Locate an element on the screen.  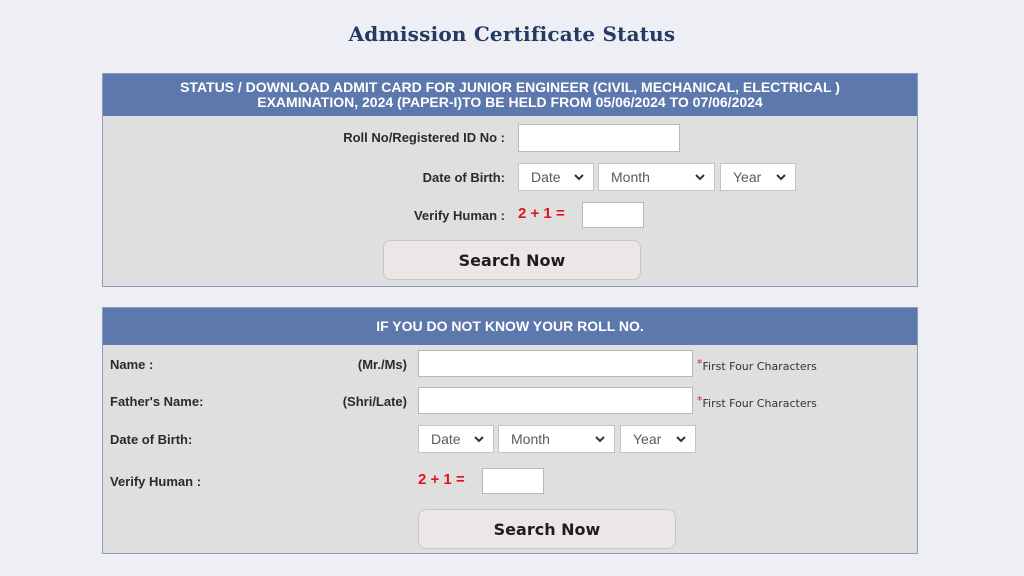
father-name-label: Father's Name: is located at coordinates (157, 401).